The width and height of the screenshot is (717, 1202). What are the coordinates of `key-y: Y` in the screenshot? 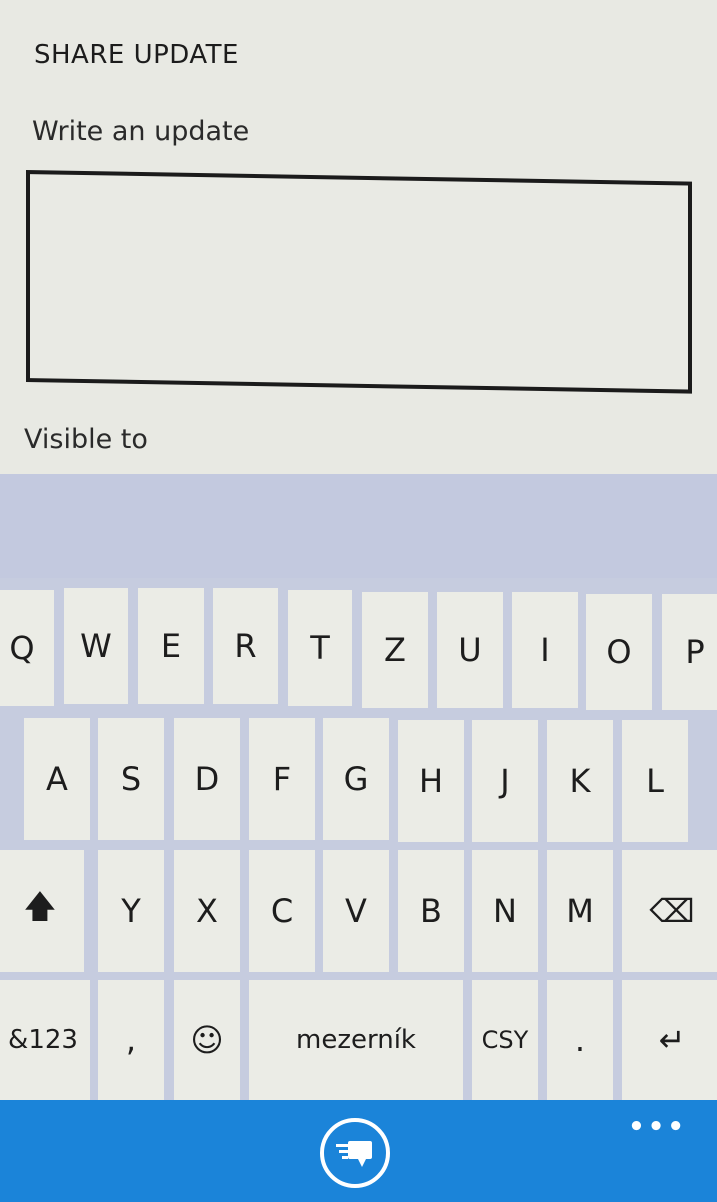 It's located at (131, 911).